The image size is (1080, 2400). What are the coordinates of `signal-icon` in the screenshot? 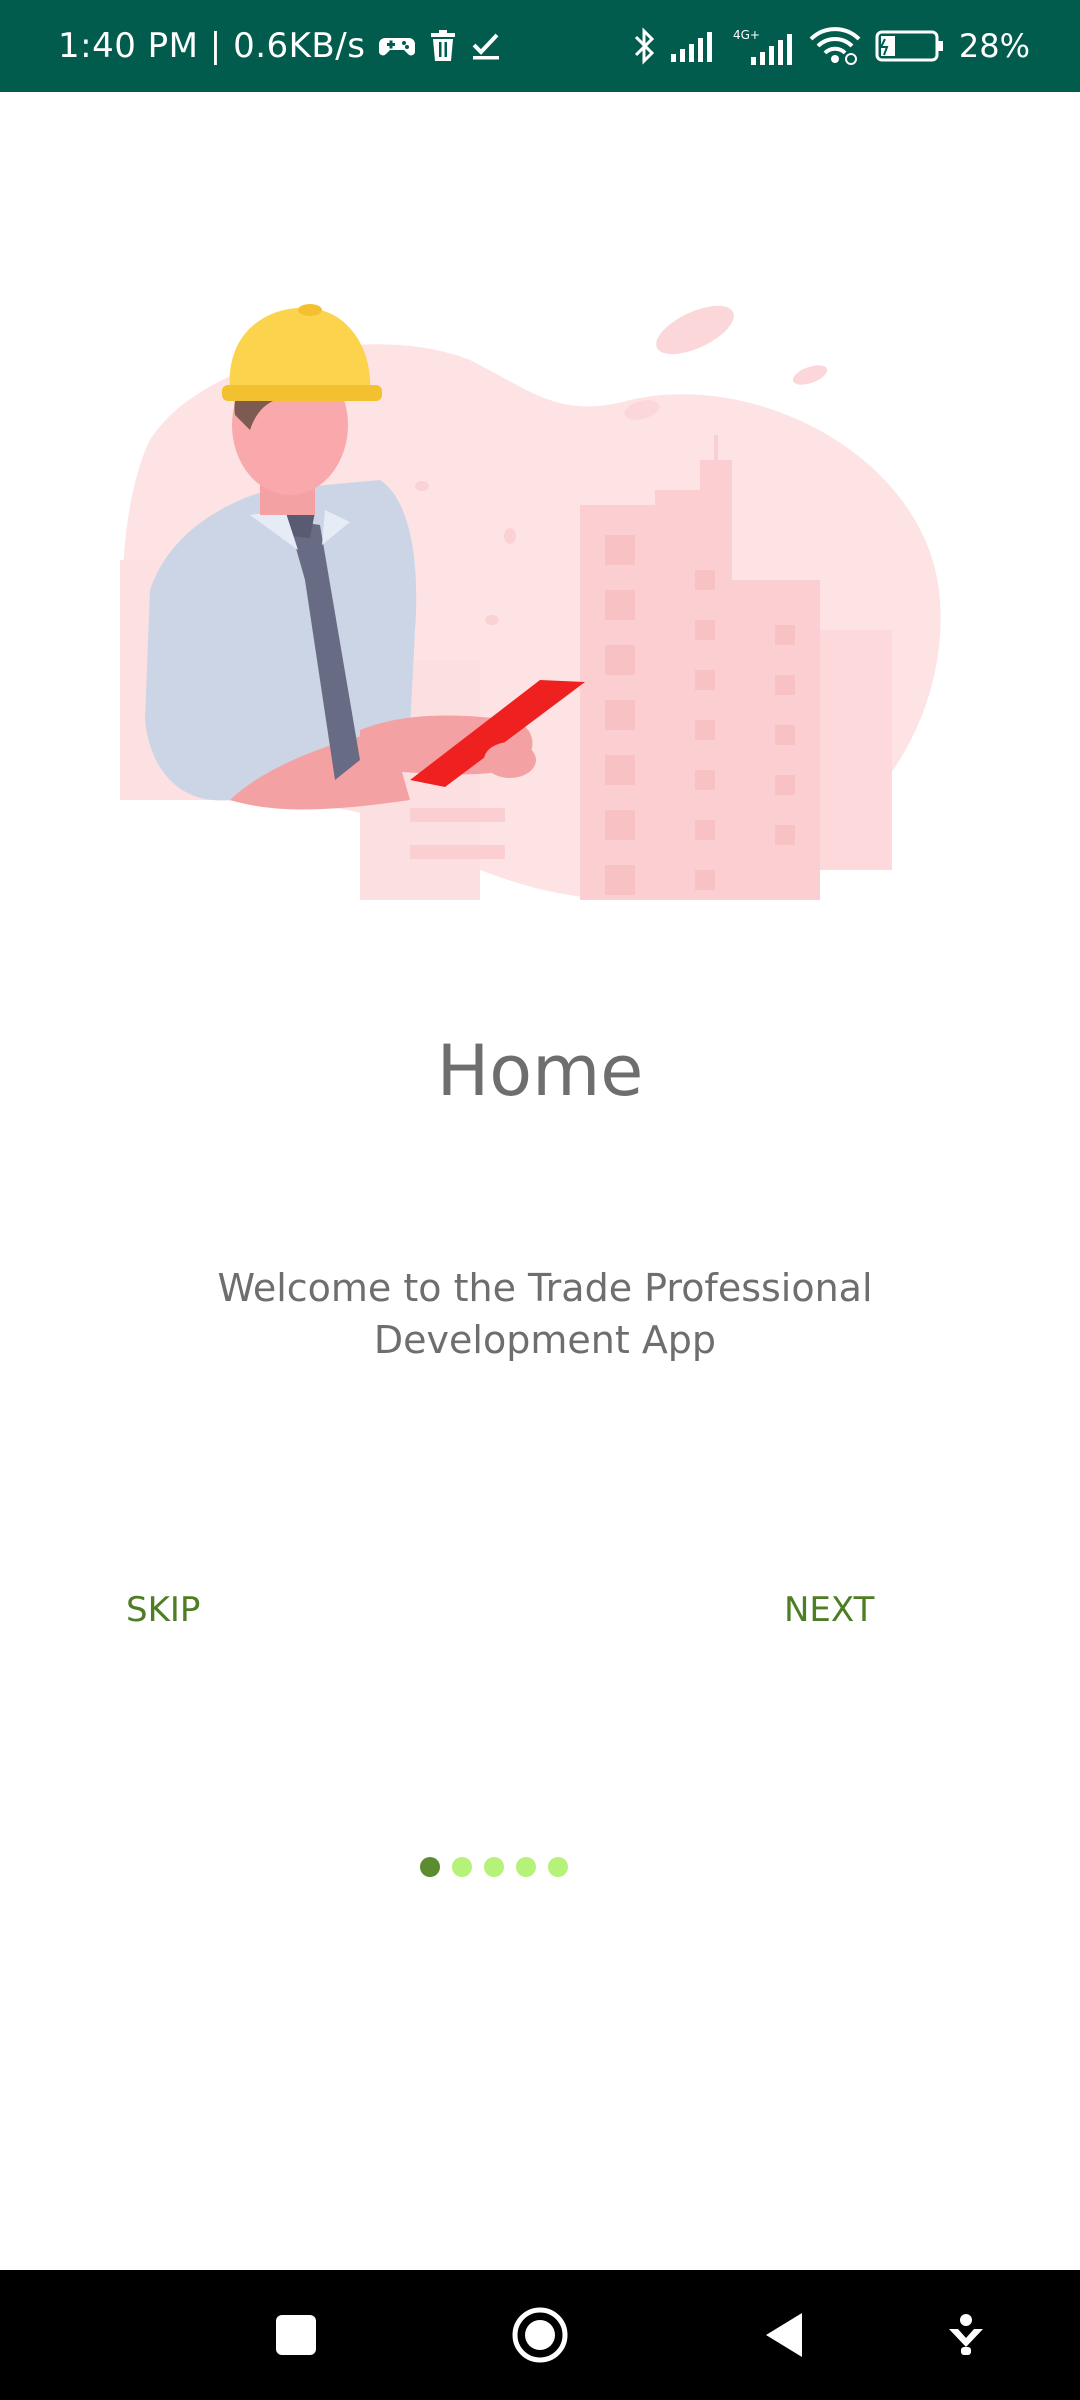 It's located at (691, 47).